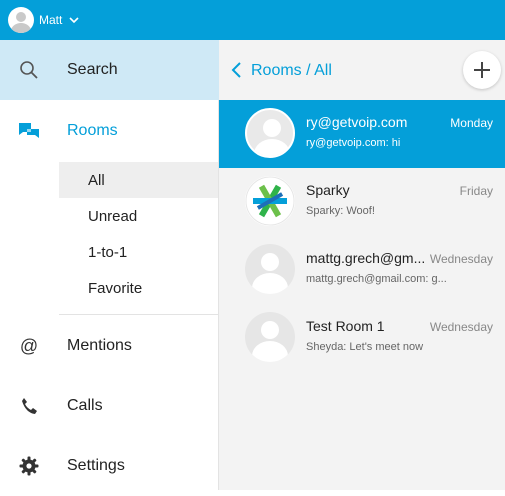 Image resolution: width=505 pixels, height=496 pixels. I want to click on plus-icon, so click(482, 70).